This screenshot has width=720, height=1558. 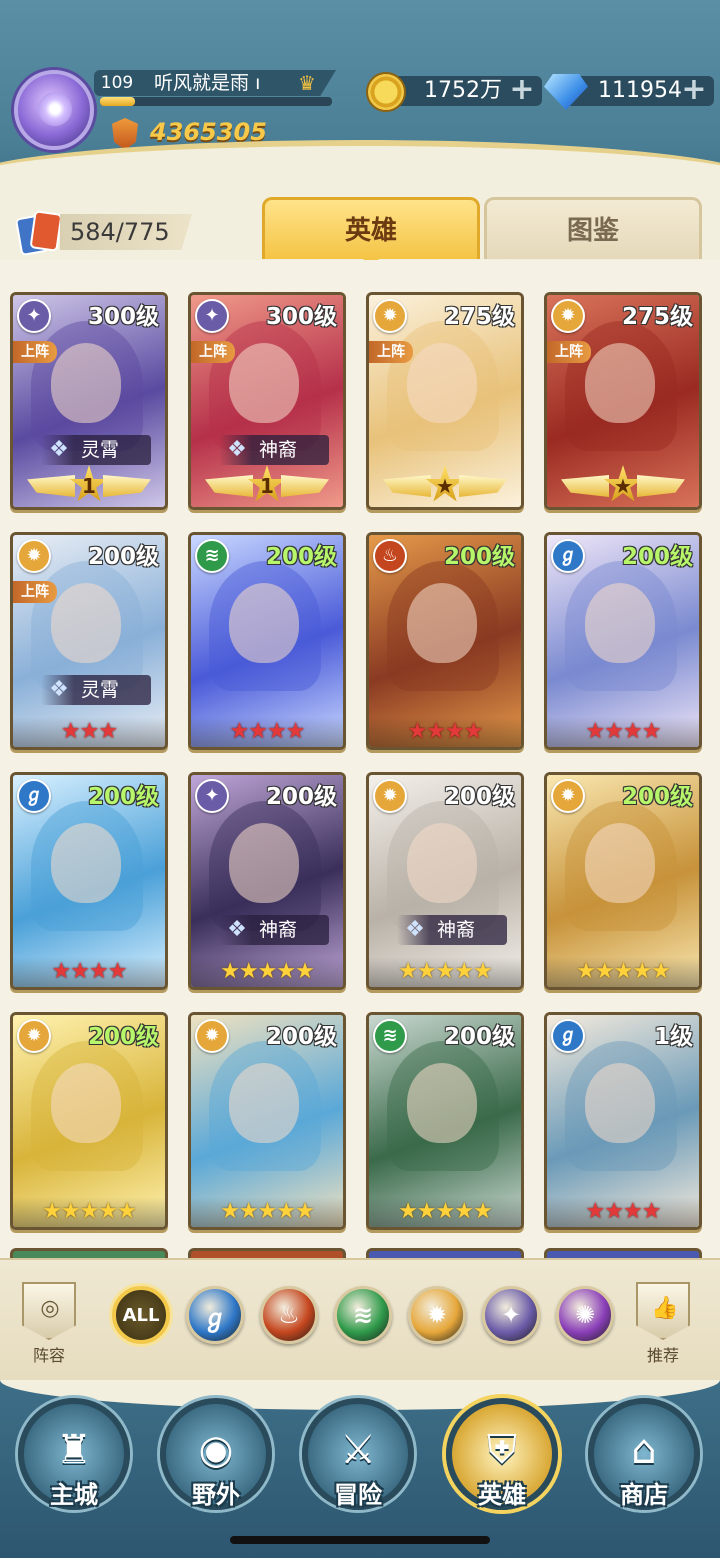 What do you see at coordinates (358, 1454) in the screenshot?
I see `nav-adventure-button: ⚔ 冒险` at bounding box center [358, 1454].